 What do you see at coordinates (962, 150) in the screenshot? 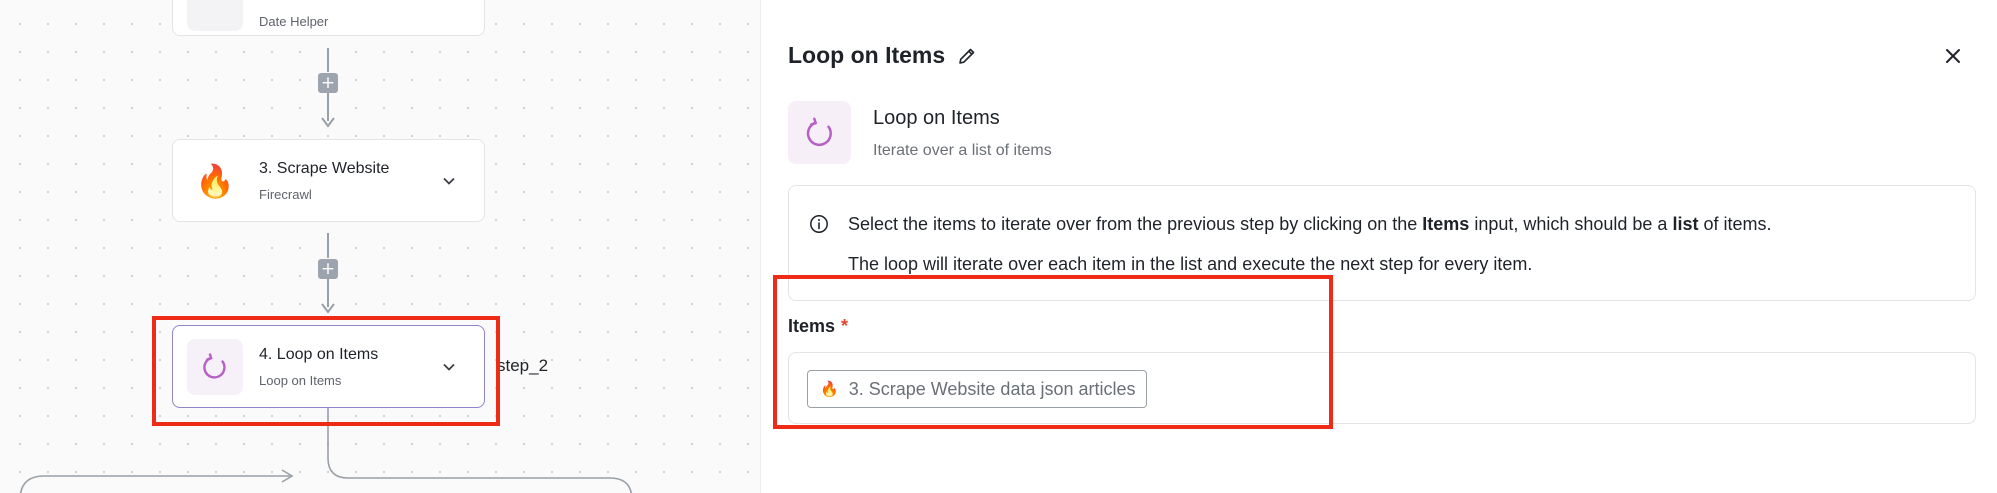
I see `step-description: Iterate over a list of items` at bounding box center [962, 150].